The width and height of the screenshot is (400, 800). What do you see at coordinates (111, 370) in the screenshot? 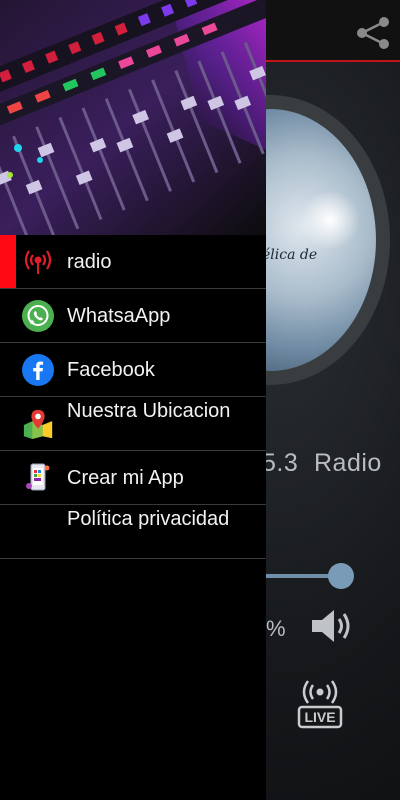
I see `menu-item-label: Facebook` at bounding box center [111, 370].